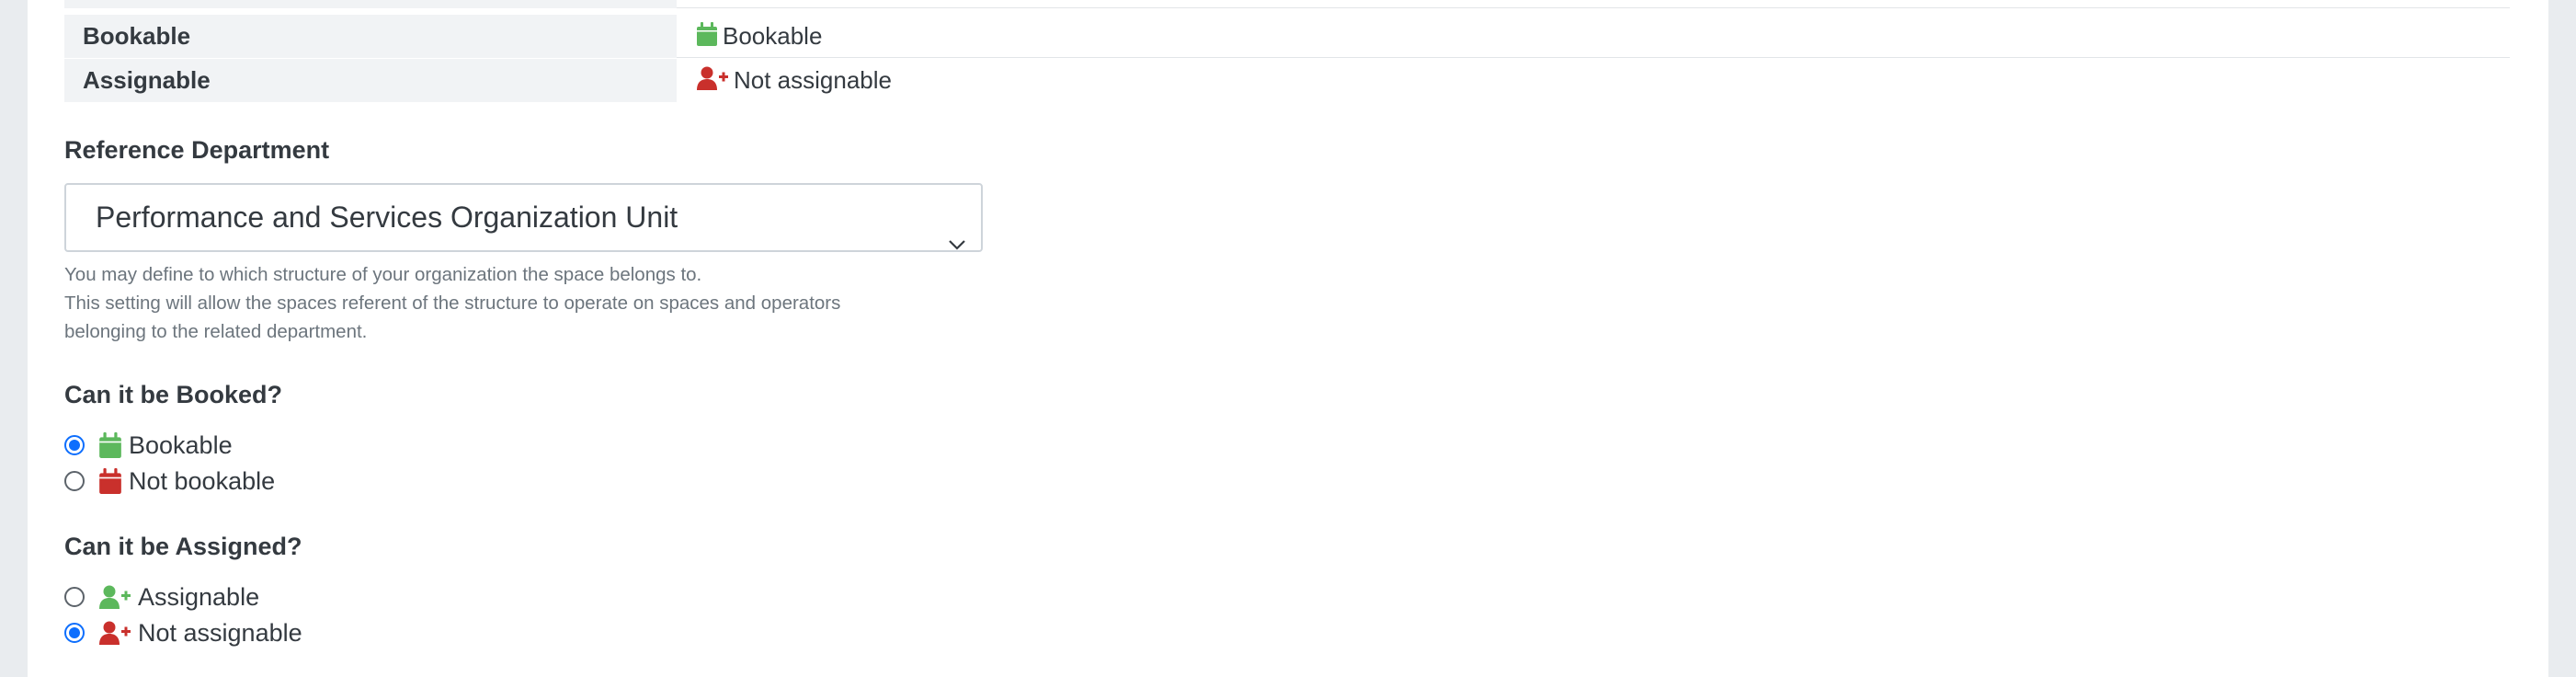  I want to click on summary-row-bookable: Bookable Bookable, so click(1287, 36).